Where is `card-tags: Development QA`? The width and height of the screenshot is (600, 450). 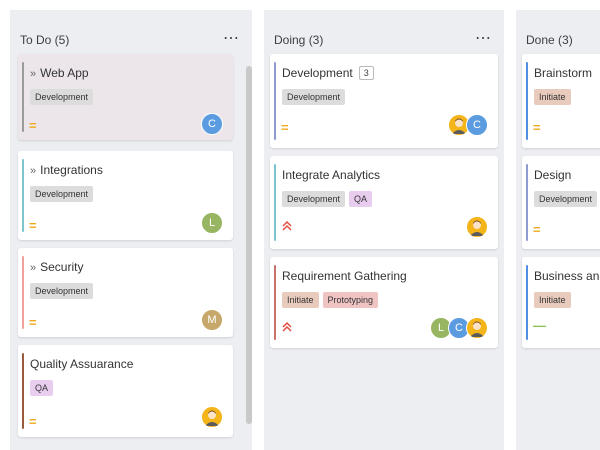
card-tags: Development QA is located at coordinates (329, 198).